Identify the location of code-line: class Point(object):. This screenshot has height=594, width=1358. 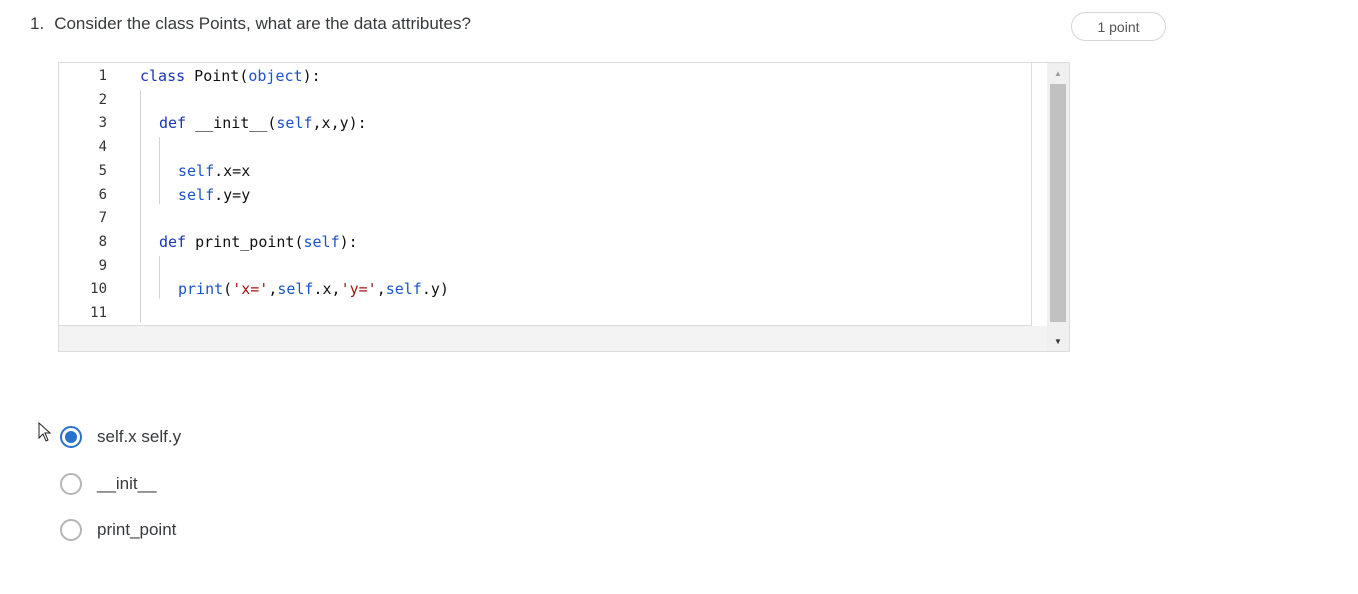
(230, 76).